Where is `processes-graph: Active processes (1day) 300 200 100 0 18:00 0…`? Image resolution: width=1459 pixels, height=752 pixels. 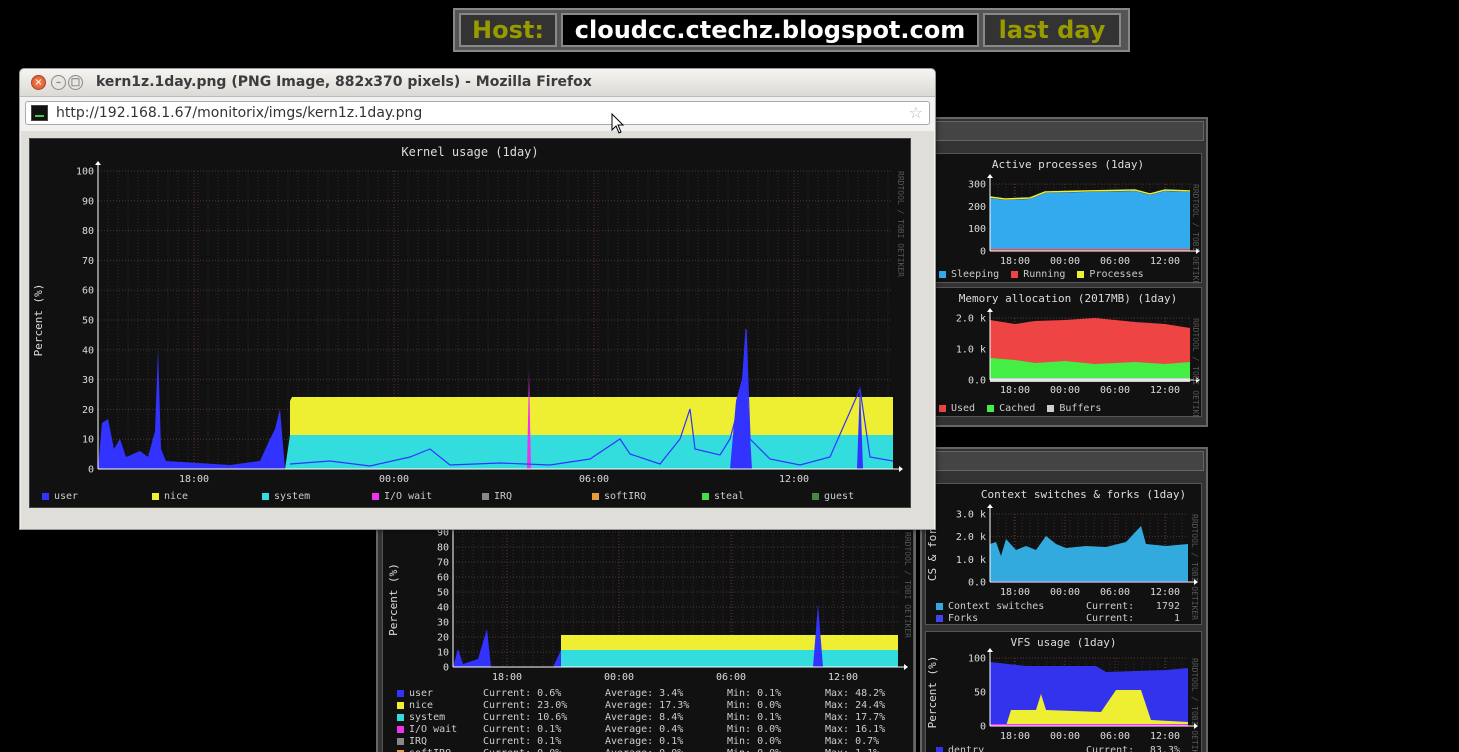 processes-graph: Active processes (1day) 300 200 100 0 18:00 0… is located at coordinates (1068, 218).